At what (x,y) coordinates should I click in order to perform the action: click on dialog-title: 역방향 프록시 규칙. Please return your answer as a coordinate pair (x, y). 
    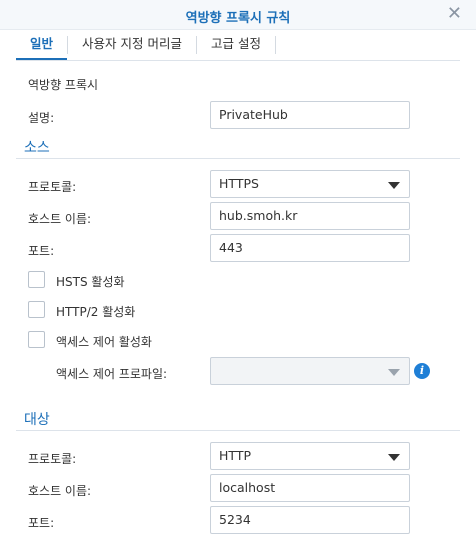
    Looking at the image, I should click on (238, 18).